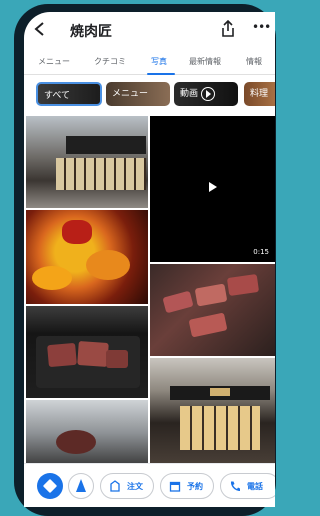 The height and width of the screenshot is (516, 320). What do you see at coordinates (205, 61) in the screenshot?
I see `tab-updates: 最新情報` at bounding box center [205, 61].